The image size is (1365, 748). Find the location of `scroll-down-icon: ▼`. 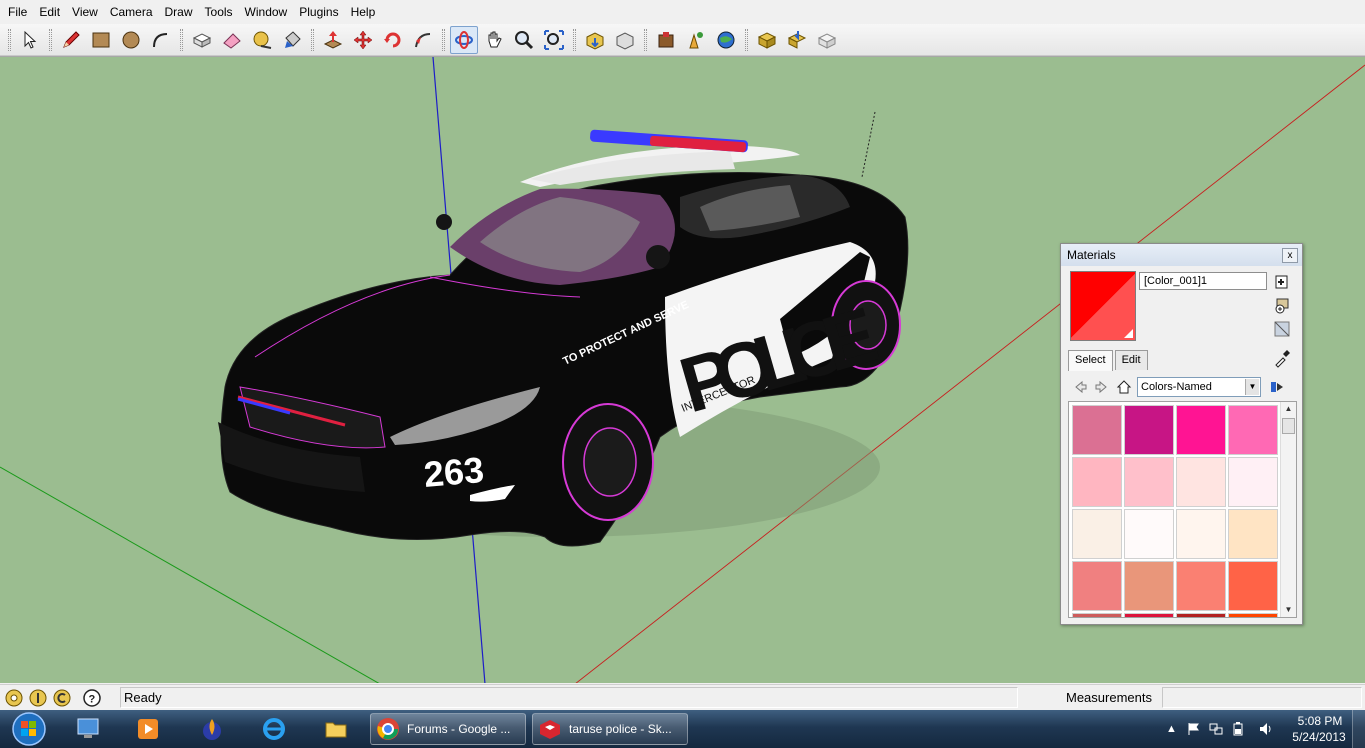

scroll-down-icon: ▼ is located at coordinates (1288, 610).